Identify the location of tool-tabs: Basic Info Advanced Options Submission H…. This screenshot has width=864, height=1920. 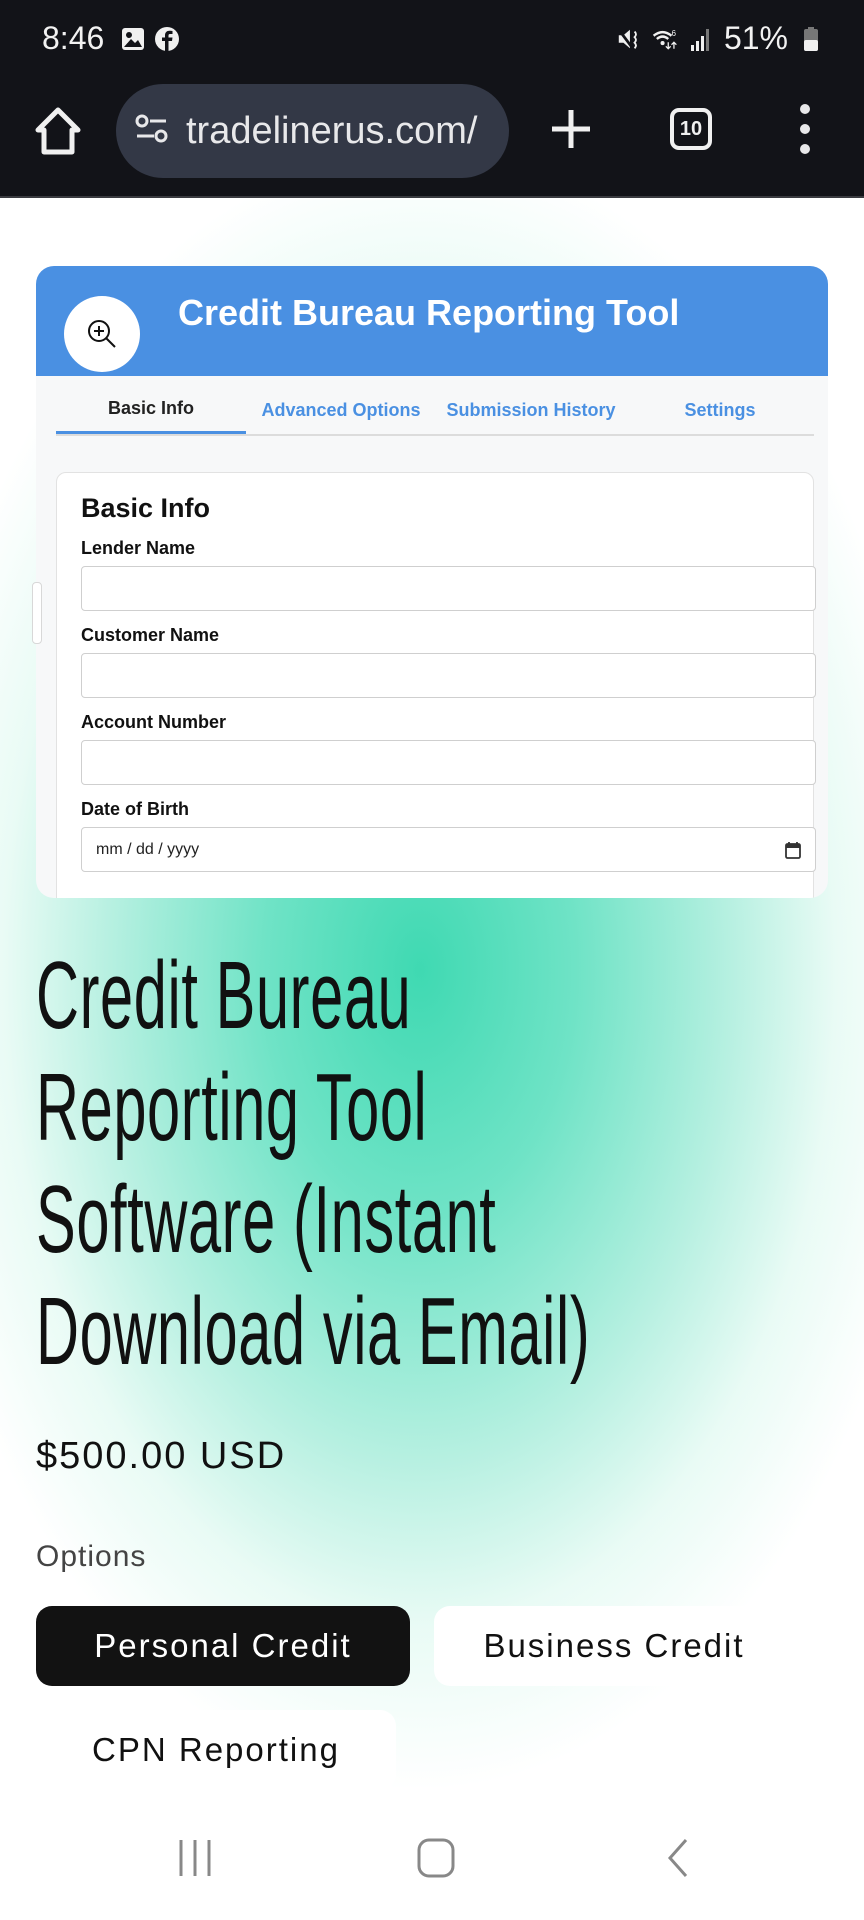
(435, 411).